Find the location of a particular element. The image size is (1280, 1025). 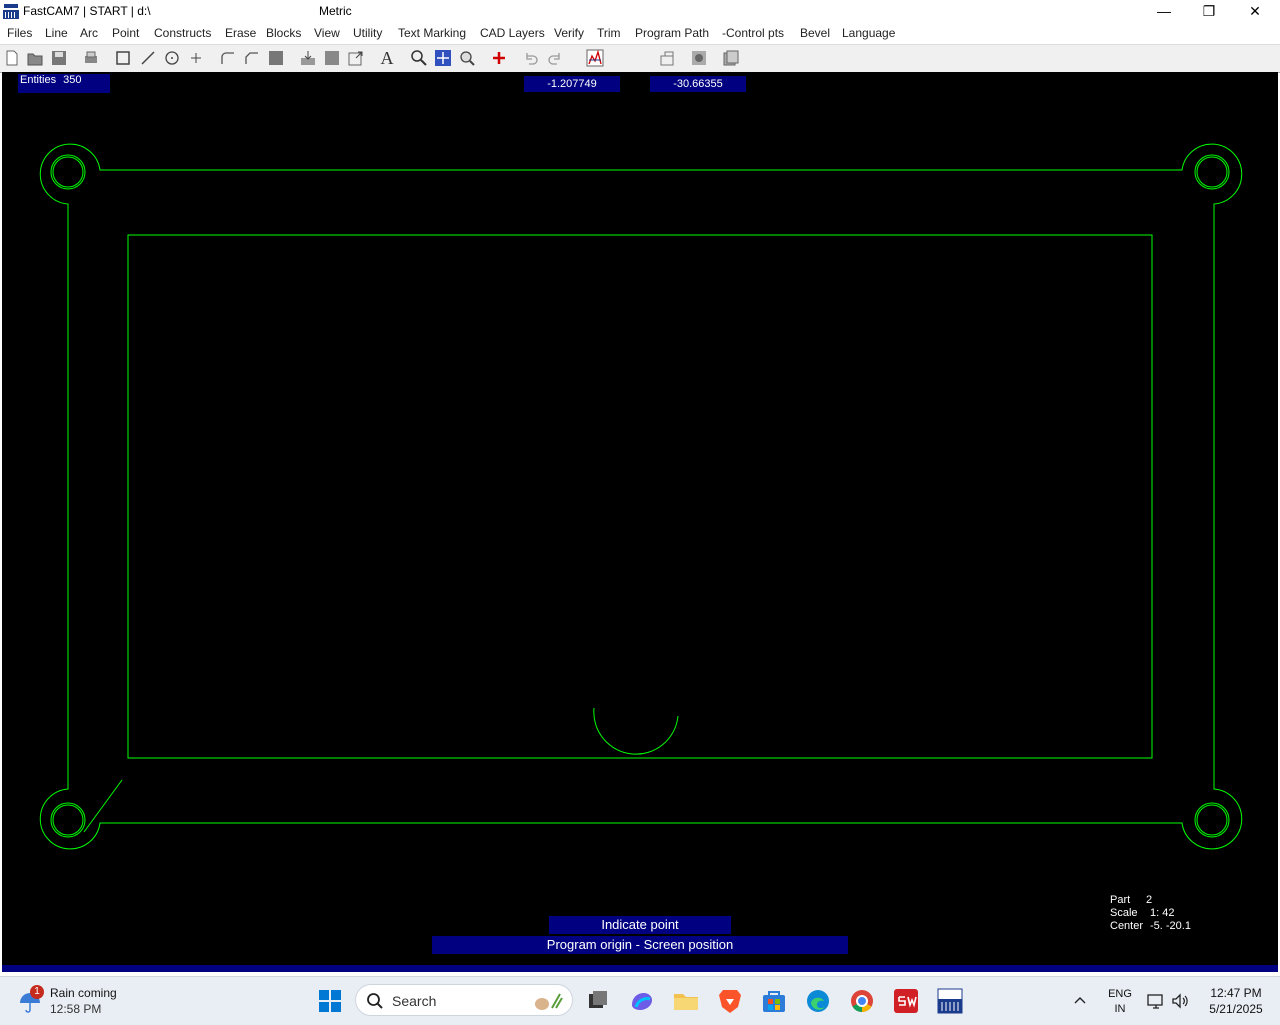

fastcam-taskbar-button is located at coordinates (950, 1001).